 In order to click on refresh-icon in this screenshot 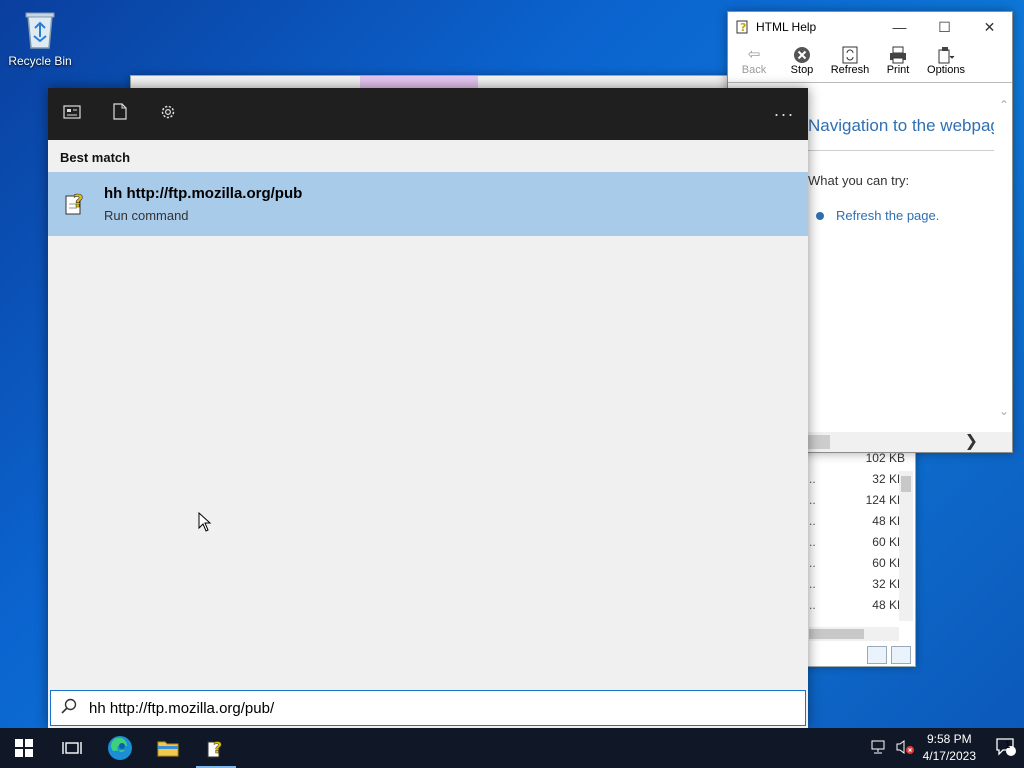, I will do `click(850, 55)`.